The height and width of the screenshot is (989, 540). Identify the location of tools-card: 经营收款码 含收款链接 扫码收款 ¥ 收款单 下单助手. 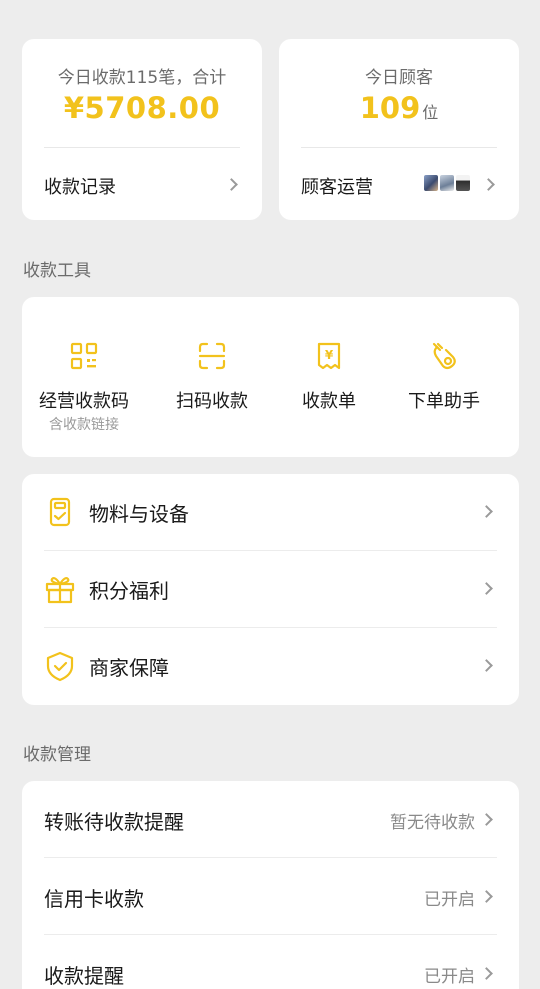
(270, 377).